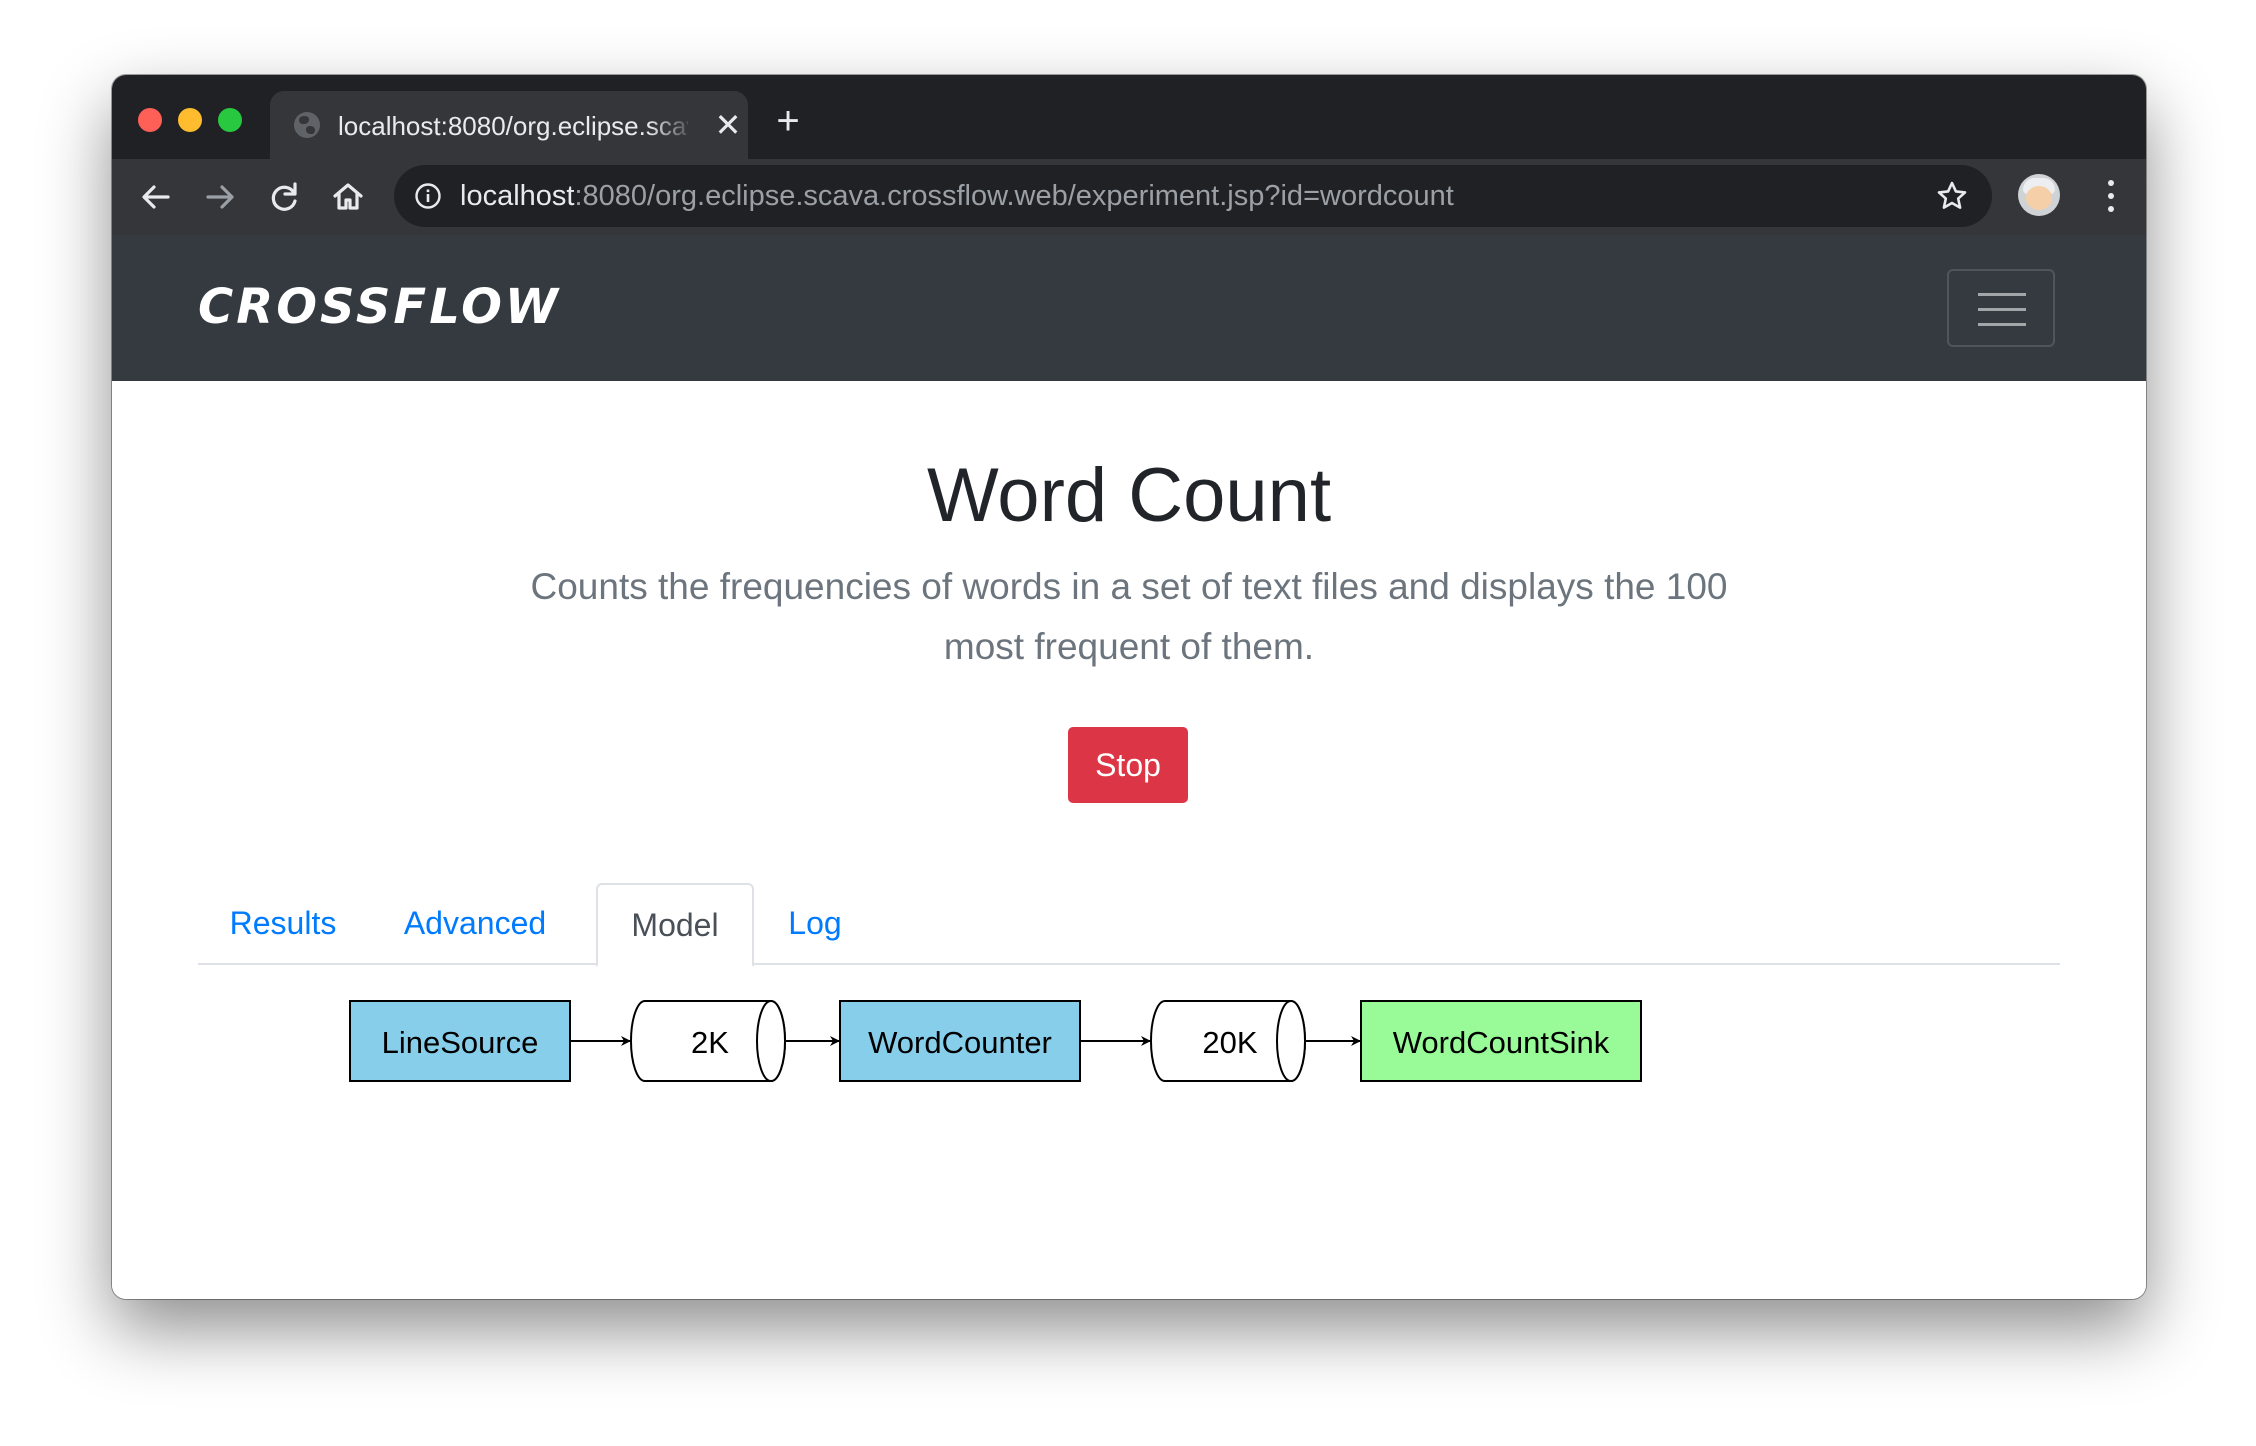  I want to click on home-icon, so click(348, 197).